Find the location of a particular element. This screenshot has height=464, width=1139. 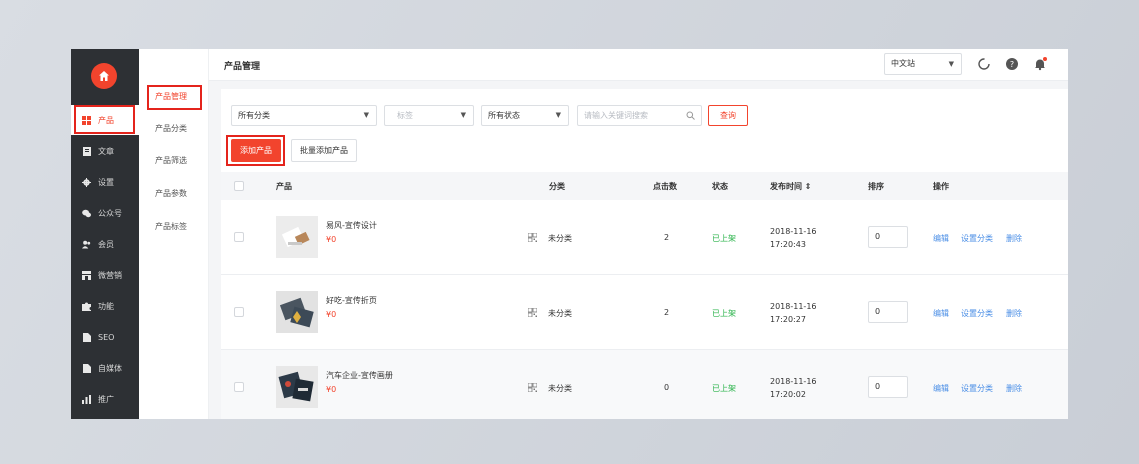

publish-time: 2018-11-16 17:20:27 is located at coordinates (793, 313).